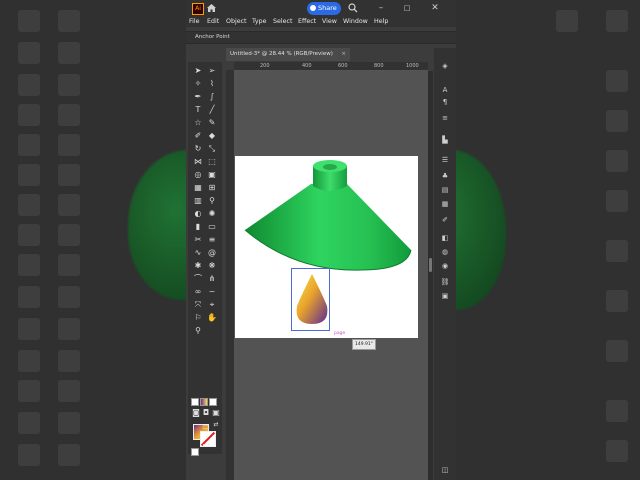  Describe the element at coordinates (381, 21) in the screenshot. I see `menu-help: Help` at that location.